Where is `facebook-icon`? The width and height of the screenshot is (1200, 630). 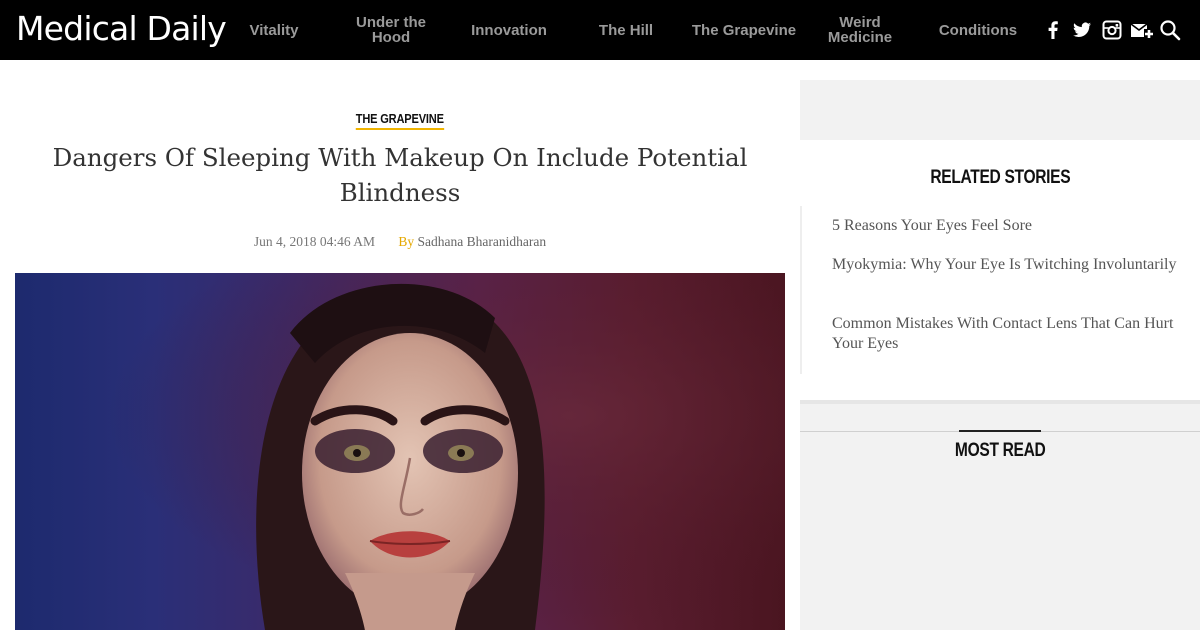 facebook-icon is located at coordinates (1053, 30).